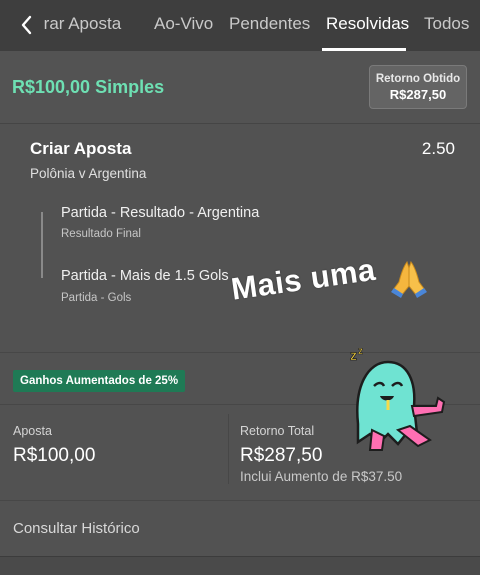  I want to click on back-button, so click(27, 25).